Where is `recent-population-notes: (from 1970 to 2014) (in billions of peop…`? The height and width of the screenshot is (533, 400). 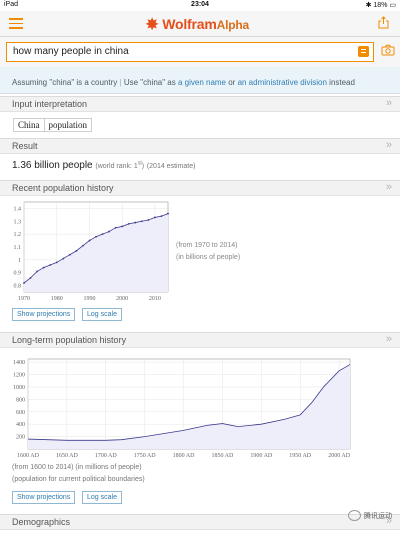
recent-population-notes: (from 1970 to 2014) (in billions of peop… is located at coordinates (208, 252).